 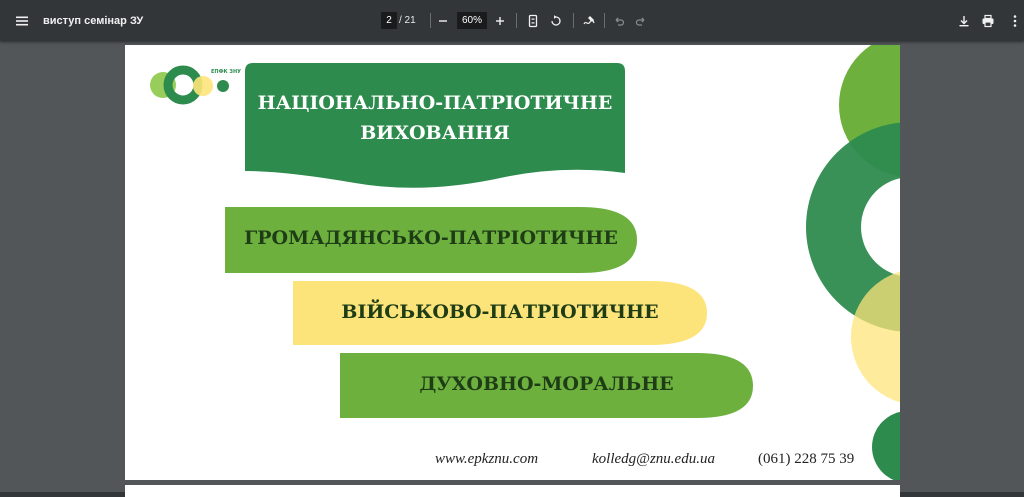 What do you see at coordinates (853, 262) in the screenshot?
I see `decorative-circles` at bounding box center [853, 262].